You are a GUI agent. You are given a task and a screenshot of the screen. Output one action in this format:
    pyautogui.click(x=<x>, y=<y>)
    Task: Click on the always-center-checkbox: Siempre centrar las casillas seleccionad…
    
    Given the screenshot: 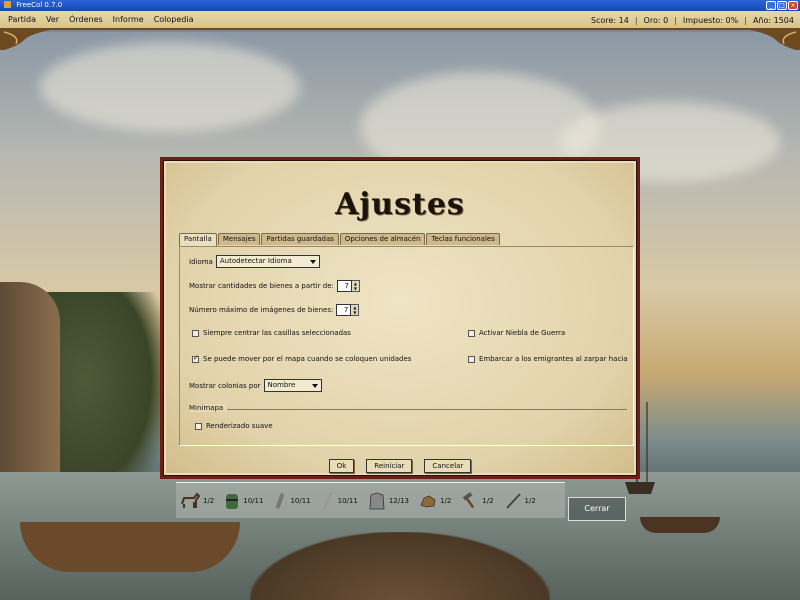 What is the action you would take?
    pyautogui.click(x=271, y=333)
    